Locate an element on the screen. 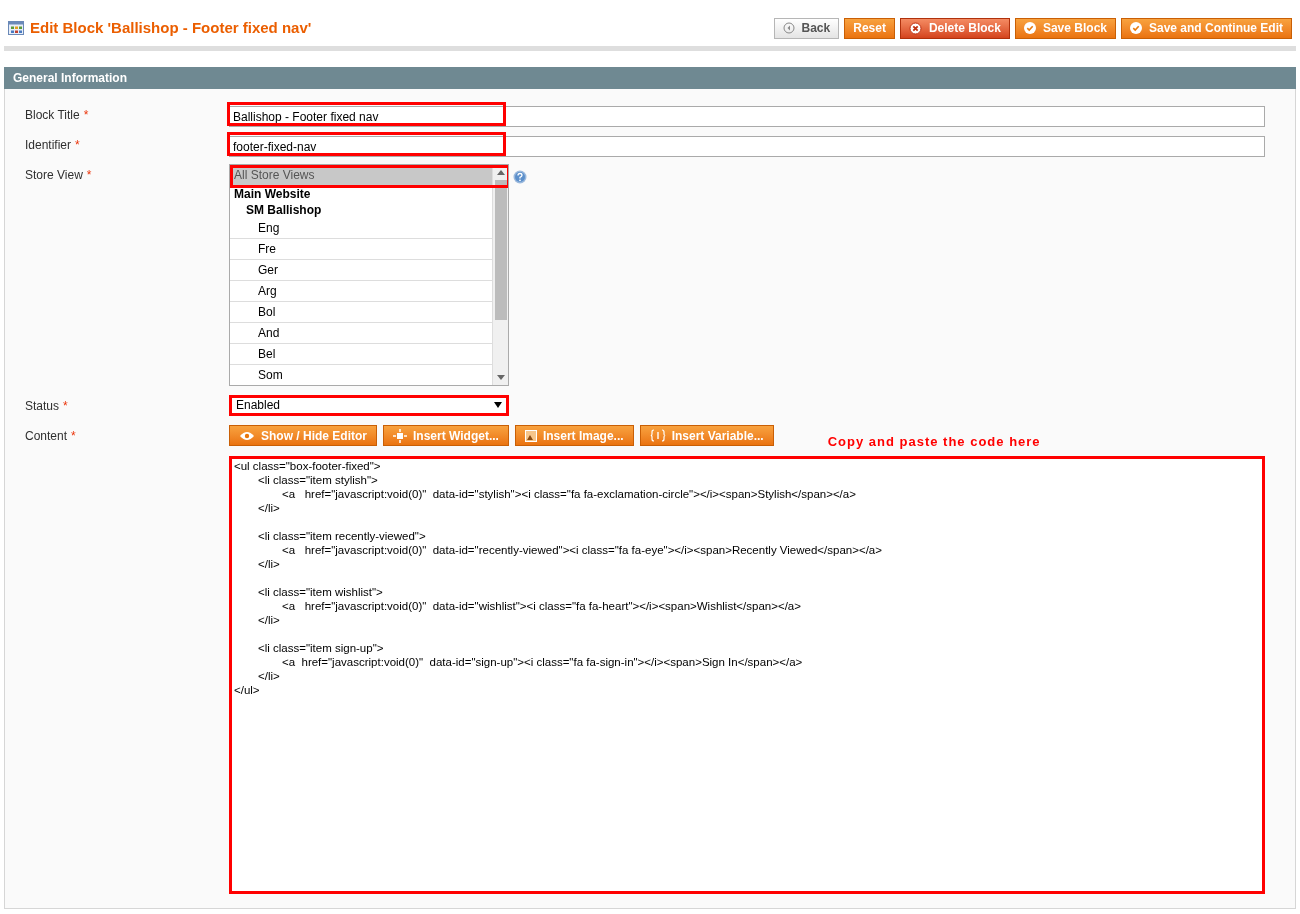  store-view-option: Eng is located at coordinates (361, 228).